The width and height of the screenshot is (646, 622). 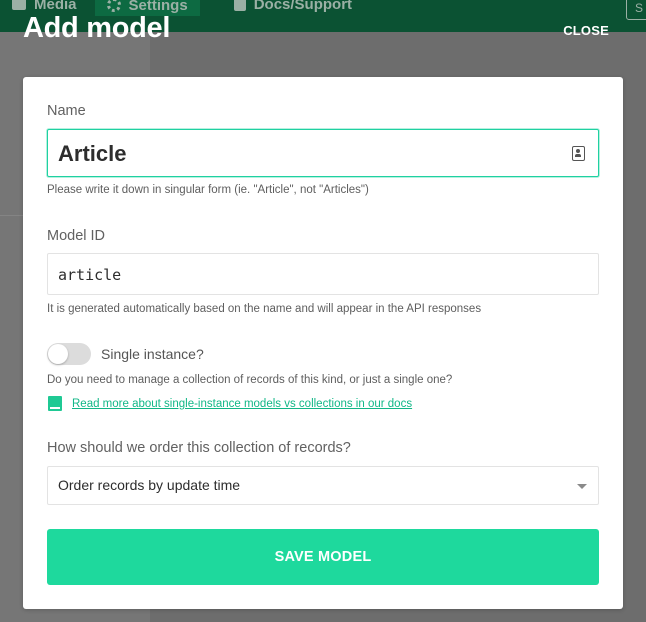 I want to click on ordering-select-value: Order records by update time, so click(x=149, y=485).